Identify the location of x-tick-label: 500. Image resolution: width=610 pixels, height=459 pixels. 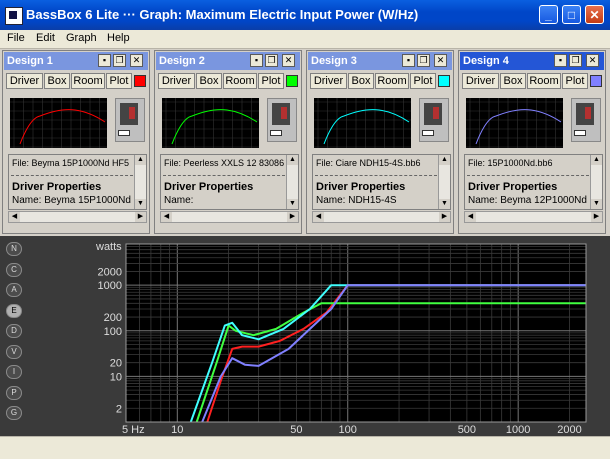
(467, 430).